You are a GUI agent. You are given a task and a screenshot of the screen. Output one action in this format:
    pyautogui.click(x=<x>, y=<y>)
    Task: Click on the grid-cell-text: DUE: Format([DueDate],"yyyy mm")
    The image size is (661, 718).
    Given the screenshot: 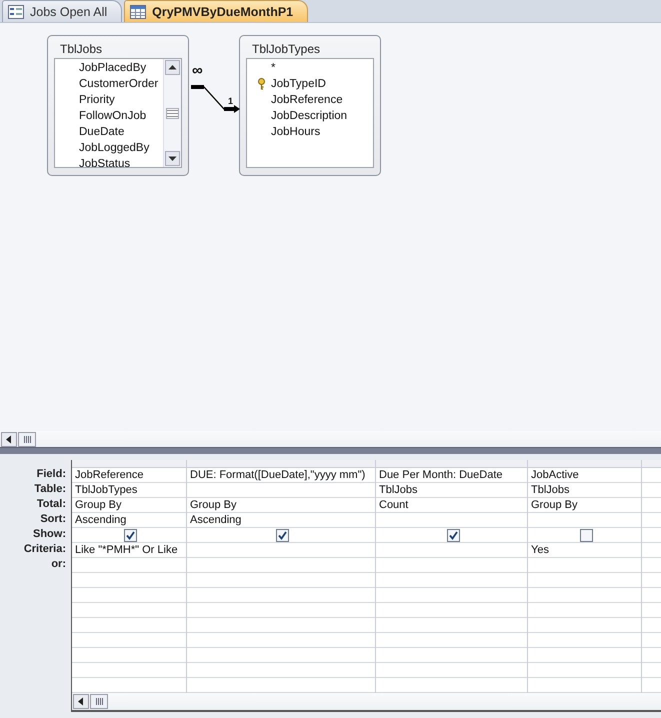 What is the action you would take?
    pyautogui.click(x=278, y=475)
    